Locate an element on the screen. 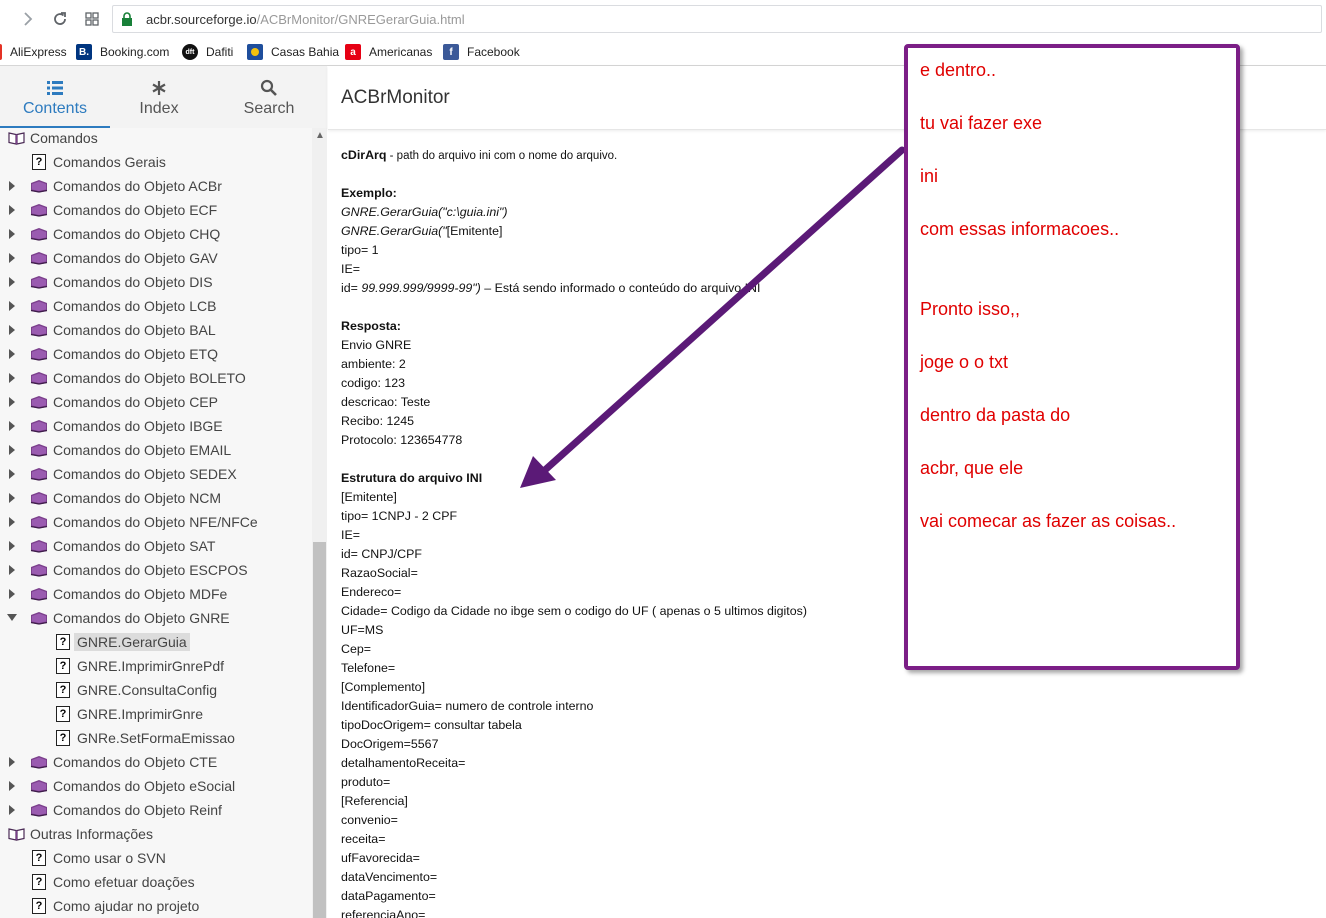 Image resolution: width=1326 pixels, height=918 pixels. tree-item: ? GNRE.ImprimirGnre is located at coordinates (128, 714).